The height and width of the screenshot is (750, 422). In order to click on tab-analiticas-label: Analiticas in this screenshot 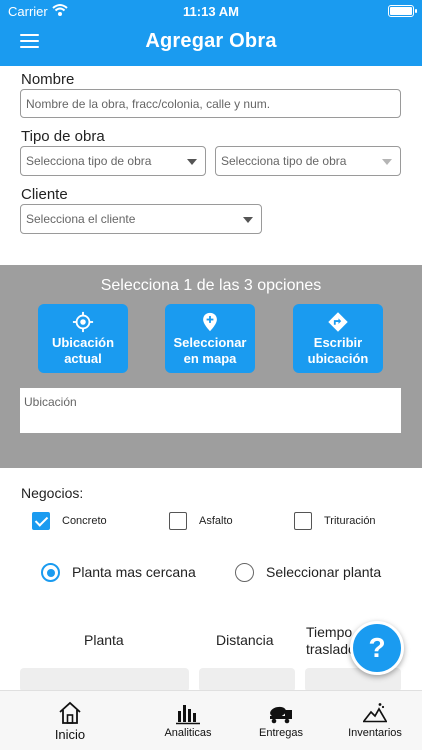, I will do `click(188, 733)`.